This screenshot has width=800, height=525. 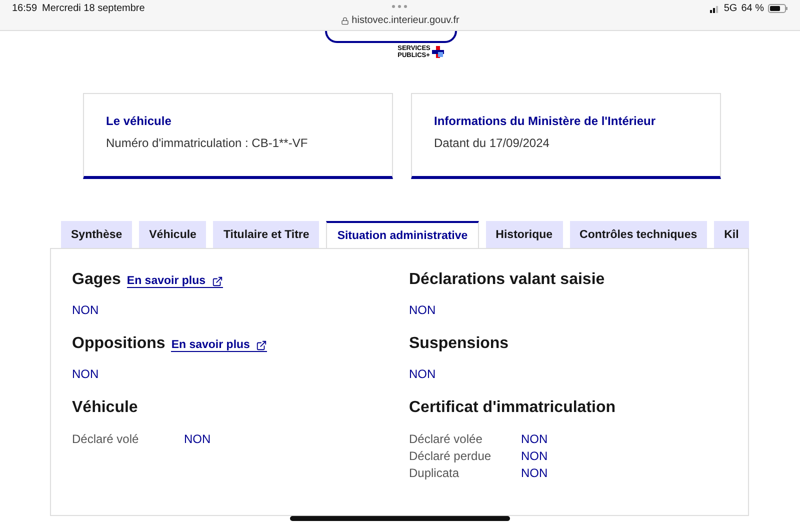 What do you see at coordinates (105, 408) in the screenshot?
I see `section-heading: Véhicule` at bounding box center [105, 408].